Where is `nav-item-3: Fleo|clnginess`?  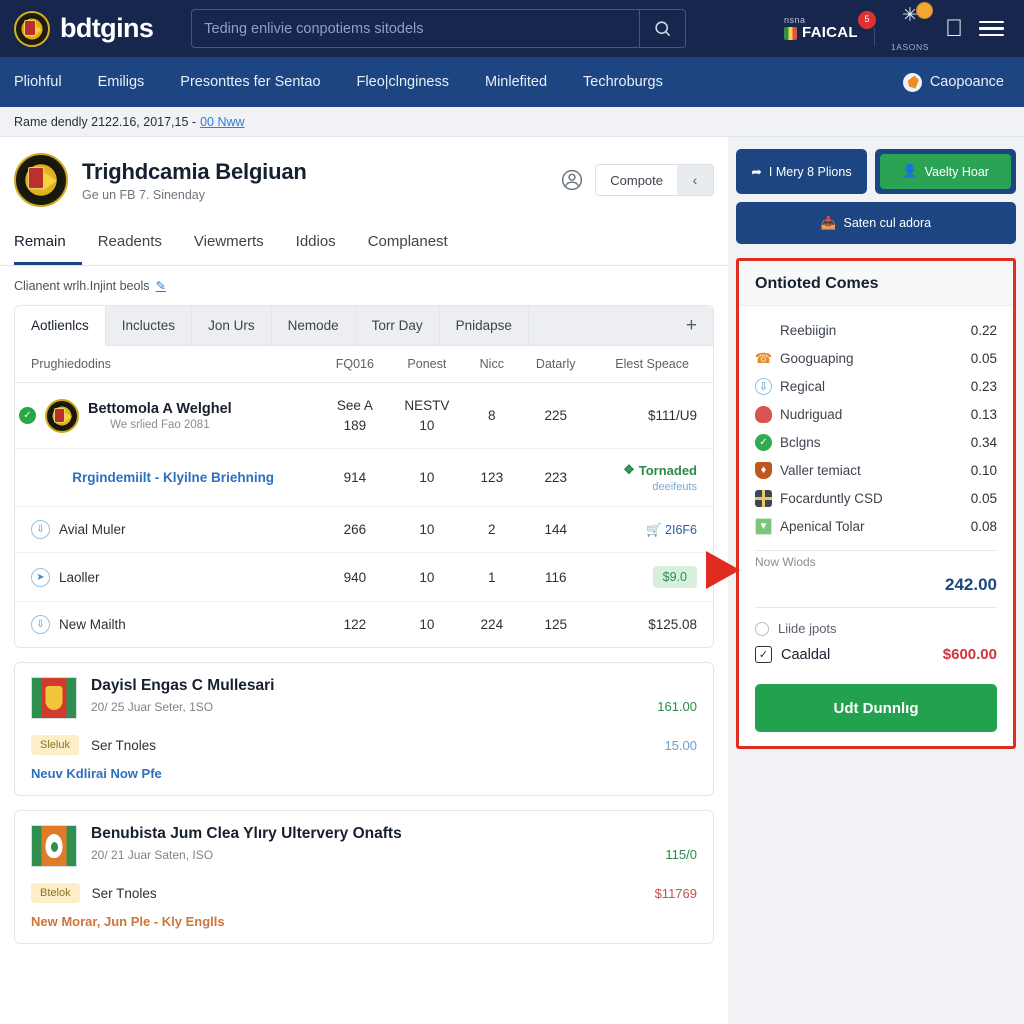 nav-item-3: Fleo|clnginess is located at coordinates (403, 82).